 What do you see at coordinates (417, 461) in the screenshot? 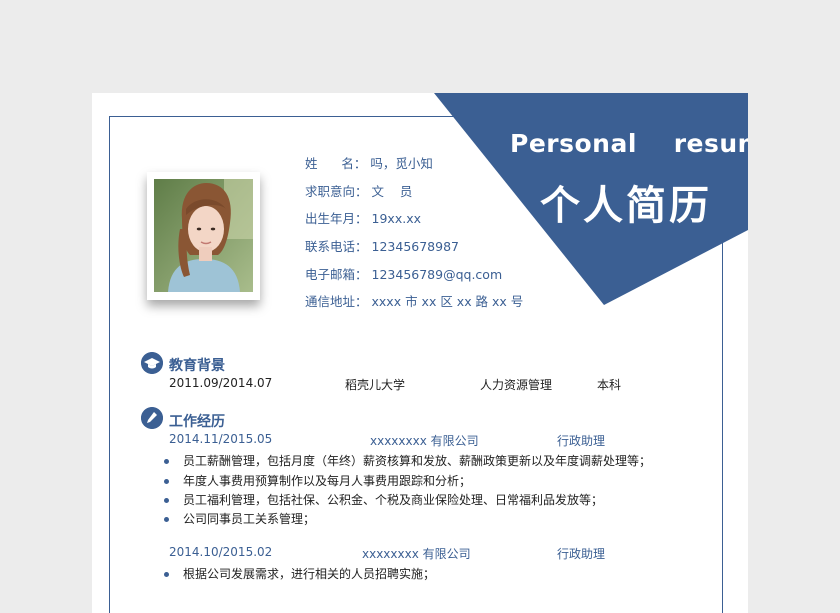
I see `job-1-duty-text: 员工薪酬管理，包括月度（年终）薪资核算和发放、薪酬政策更新以及年度调薪处理等；` at bounding box center [417, 461].